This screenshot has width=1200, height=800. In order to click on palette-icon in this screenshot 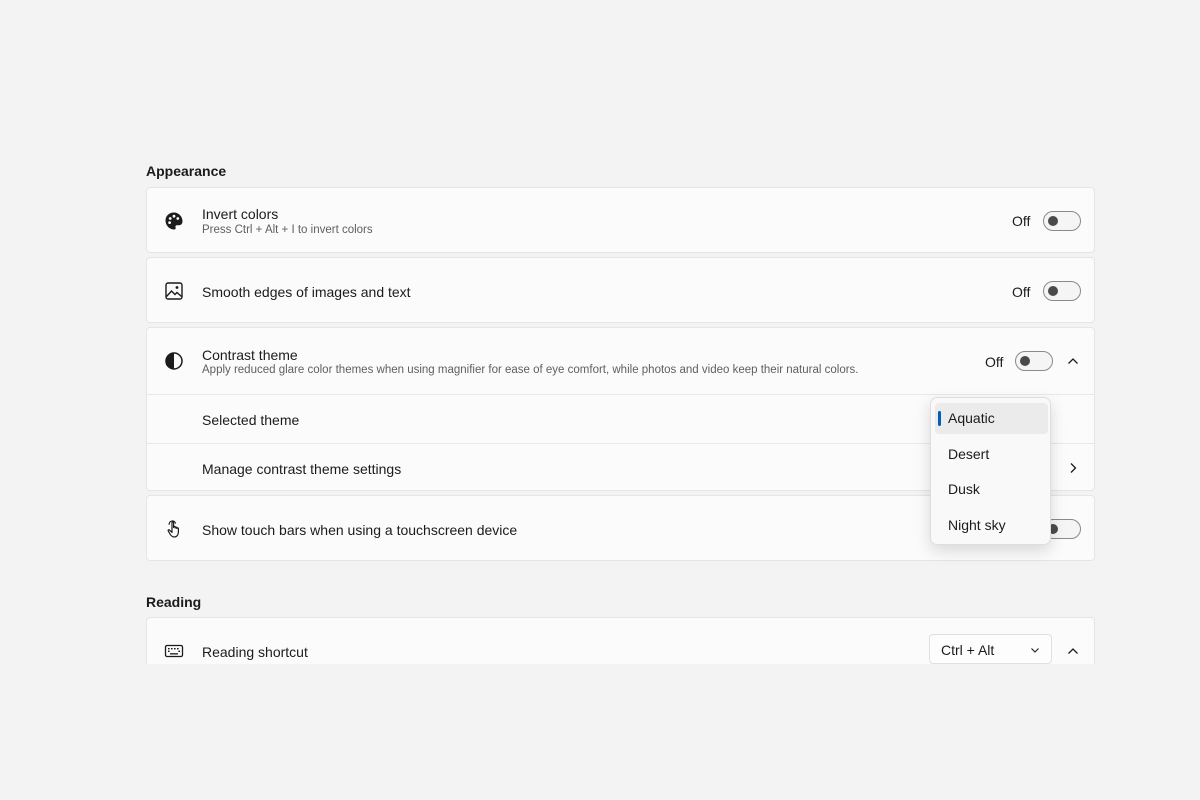, I will do `click(174, 221)`.